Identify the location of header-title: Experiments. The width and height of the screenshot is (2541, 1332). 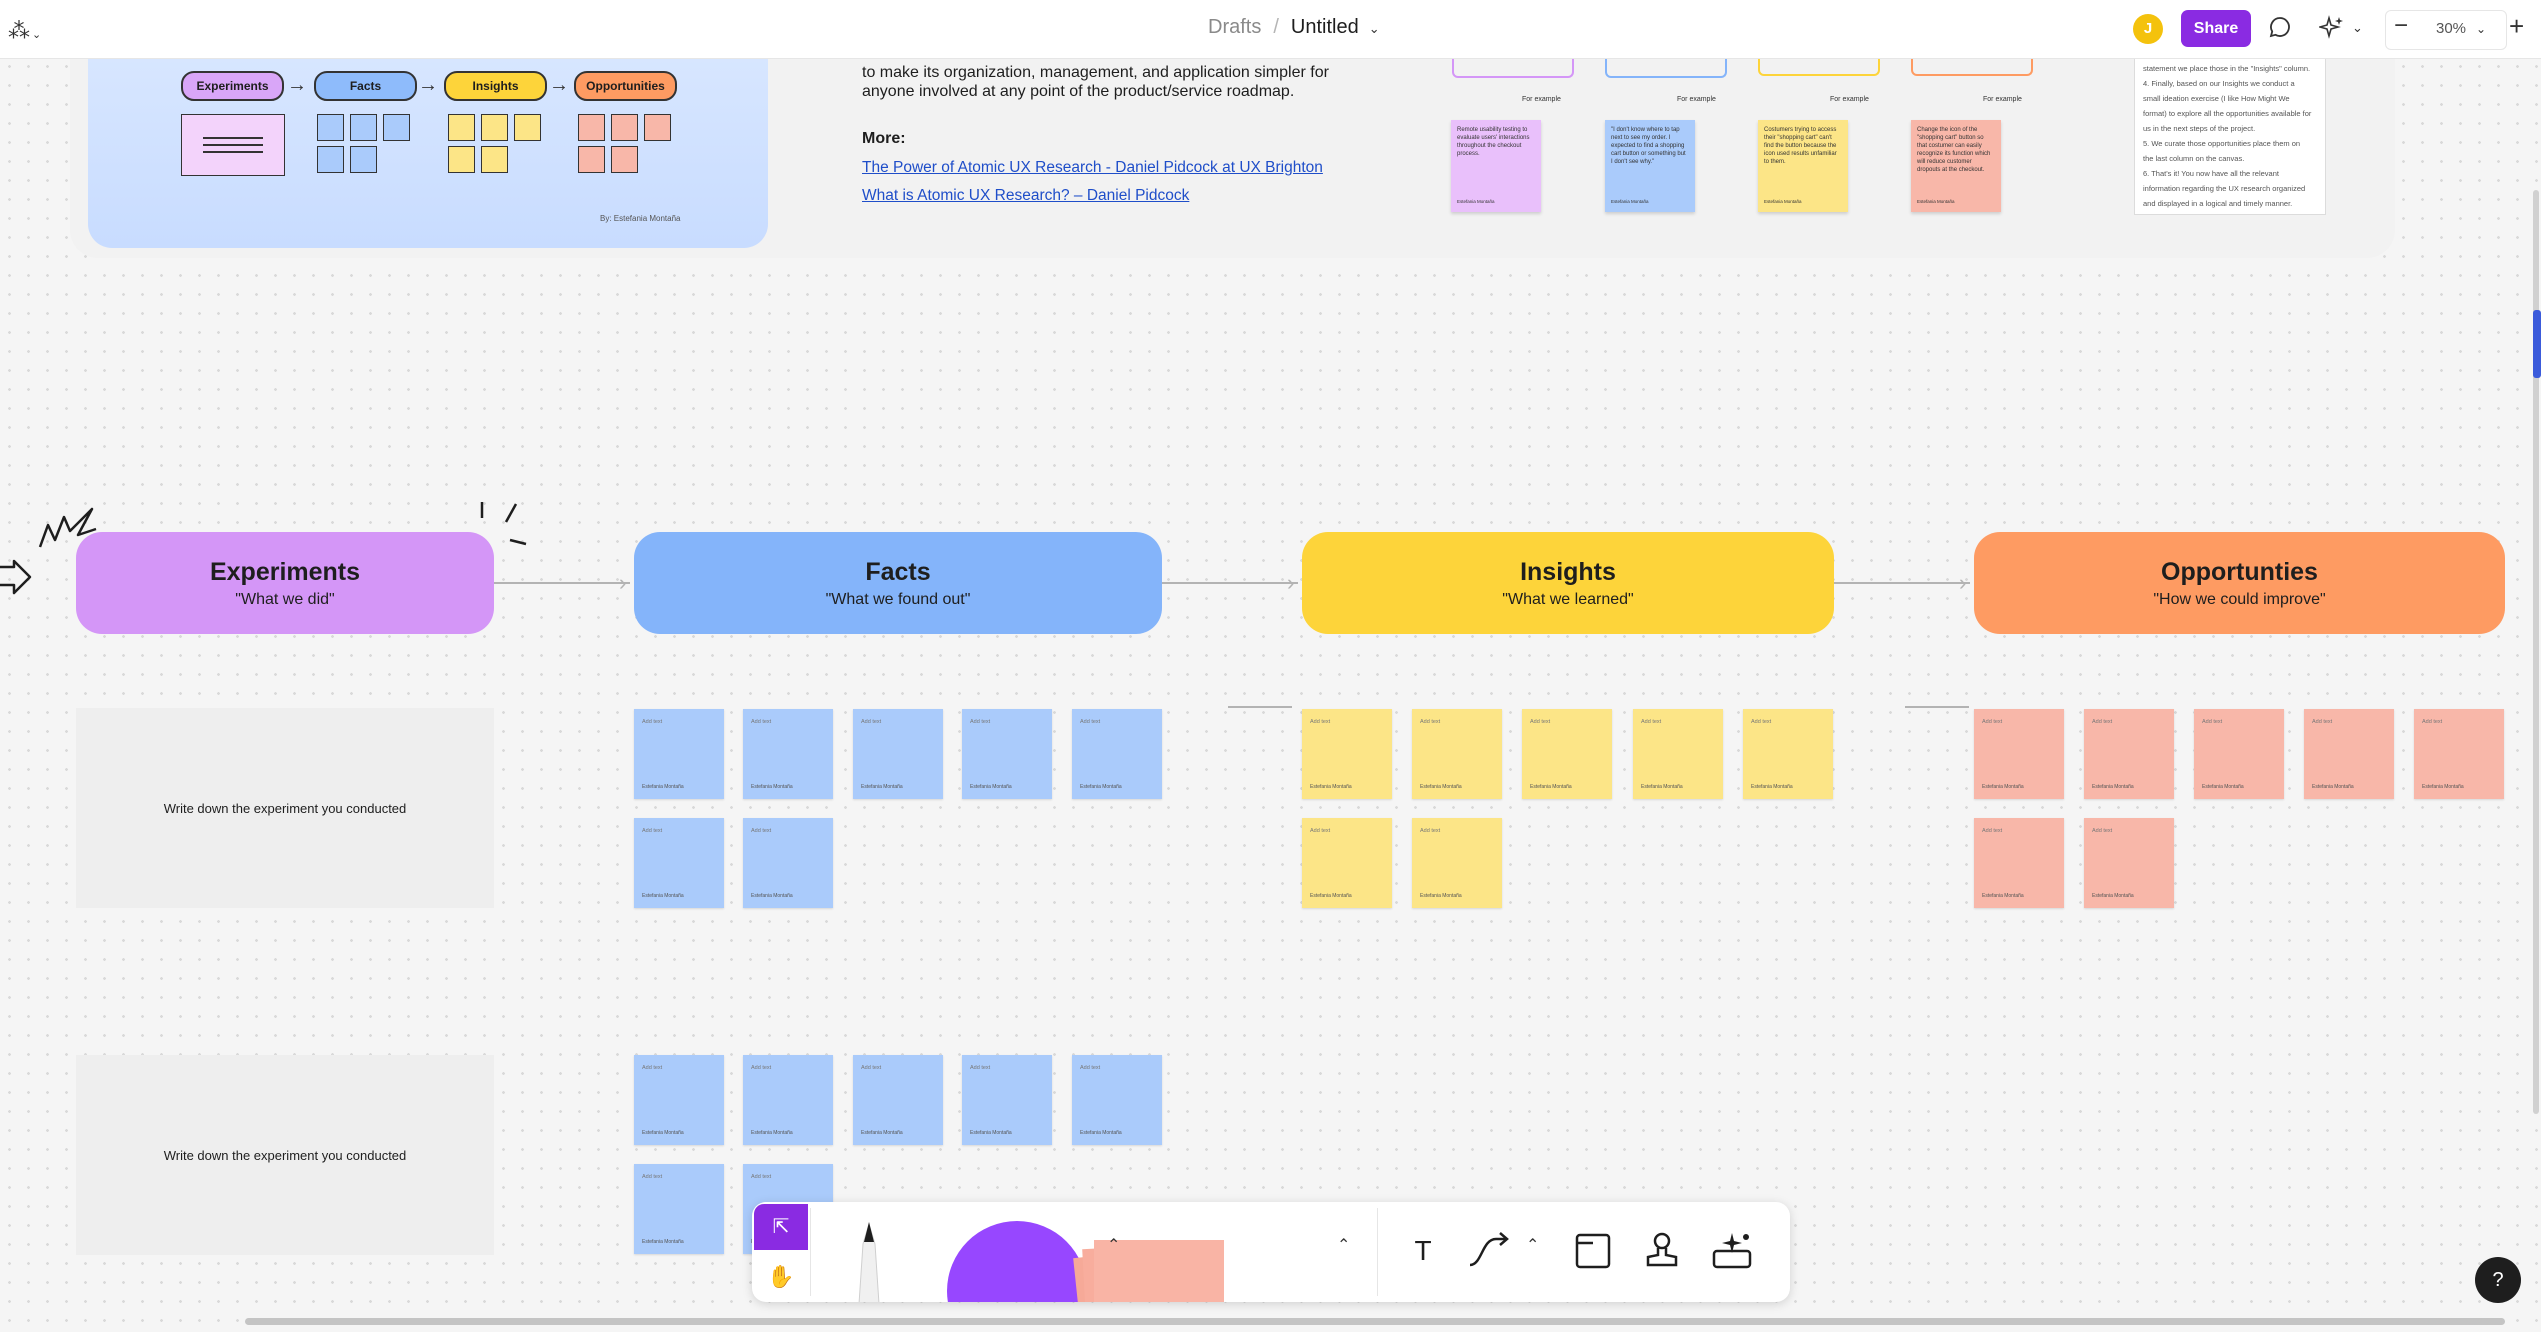
(285, 572).